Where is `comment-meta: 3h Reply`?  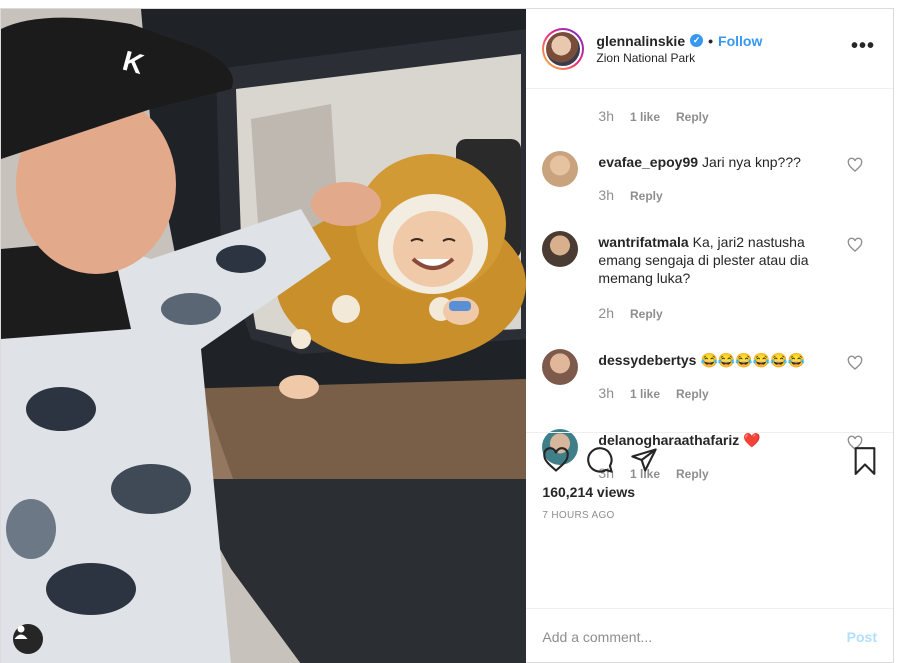
comment-meta: 3h Reply is located at coordinates (630, 195).